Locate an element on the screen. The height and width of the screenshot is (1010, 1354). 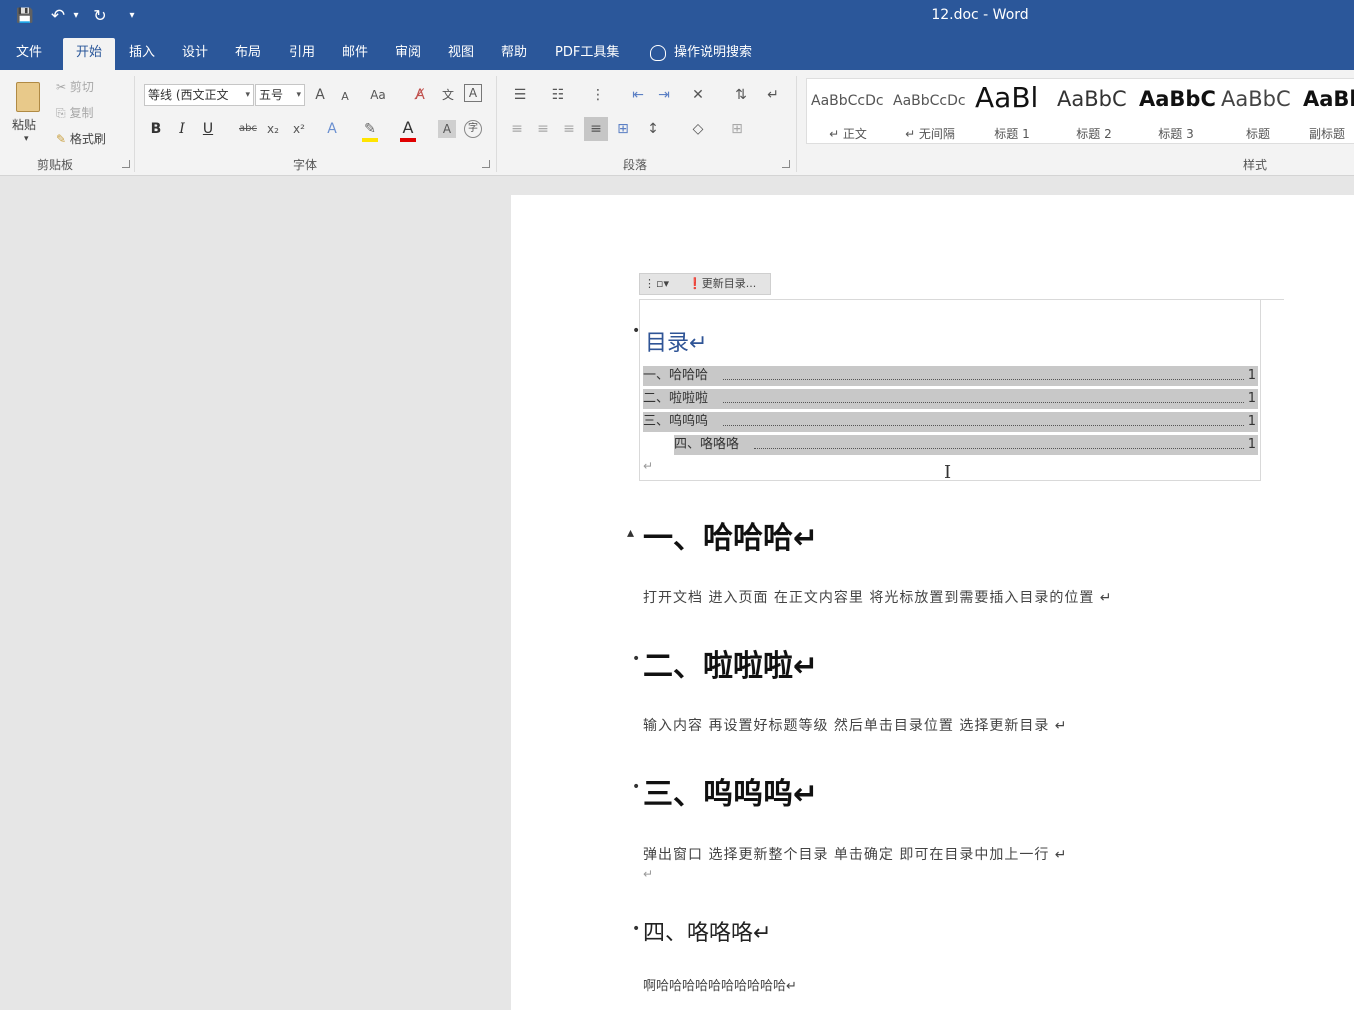
heading-1: 三、呜呜呜↵ is located at coordinates (731, 794).